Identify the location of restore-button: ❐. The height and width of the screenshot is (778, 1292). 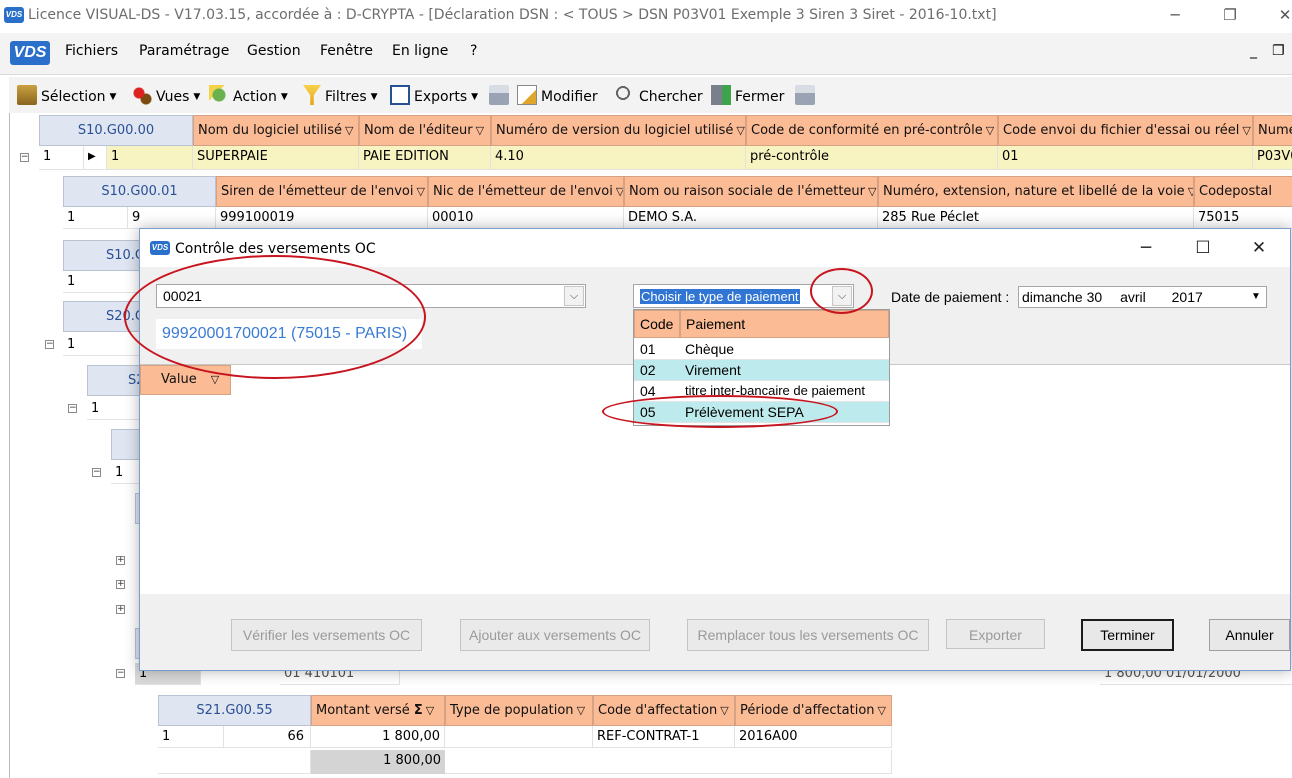
(1230, 15).